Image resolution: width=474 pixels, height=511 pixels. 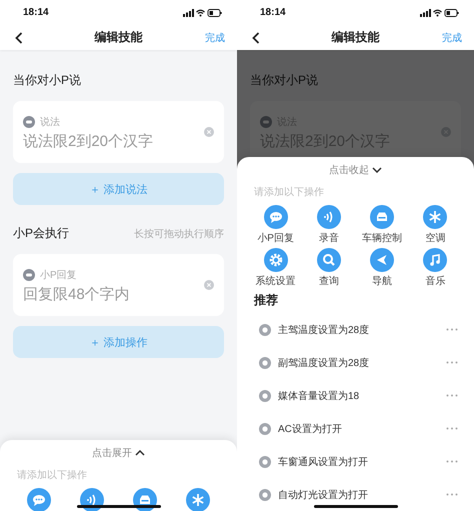 I want to click on input-field: 说法限2到20个汉字, so click(x=103, y=141).